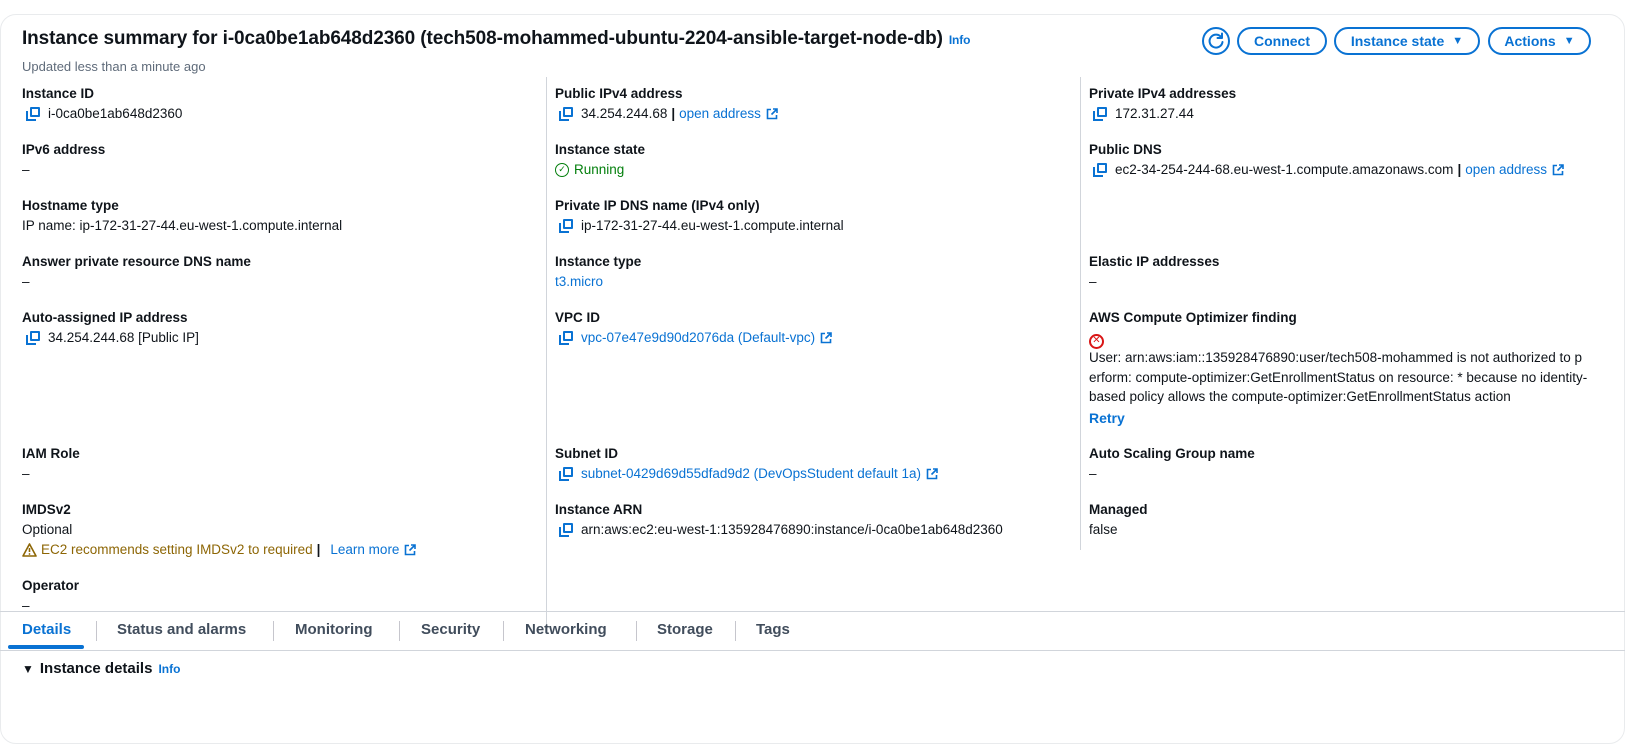 The image size is (1625, 744). I want to click on instance-id-label: Instance ID, so click(58, 93).